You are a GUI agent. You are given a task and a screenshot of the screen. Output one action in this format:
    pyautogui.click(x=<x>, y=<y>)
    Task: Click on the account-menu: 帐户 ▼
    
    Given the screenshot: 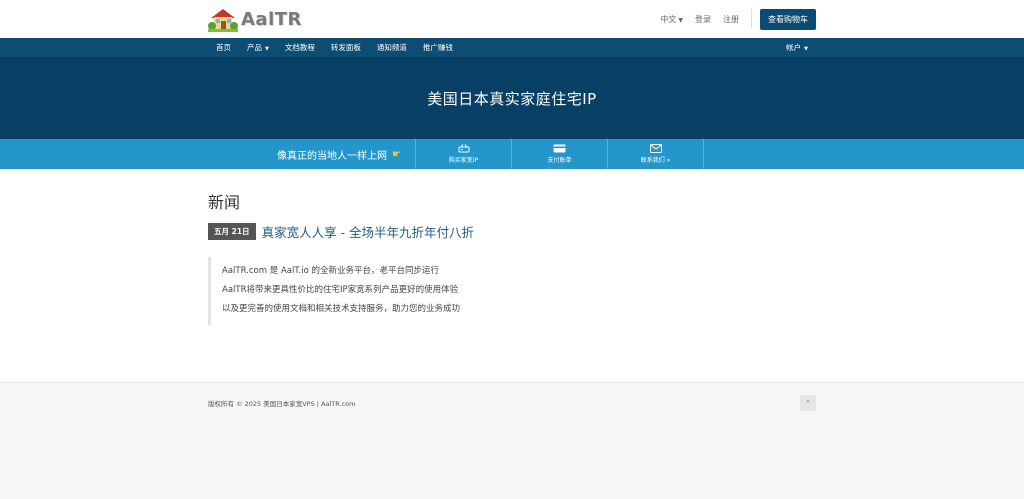 What is the action you would take?
    pyautogui.click(x=797, y=47)
    